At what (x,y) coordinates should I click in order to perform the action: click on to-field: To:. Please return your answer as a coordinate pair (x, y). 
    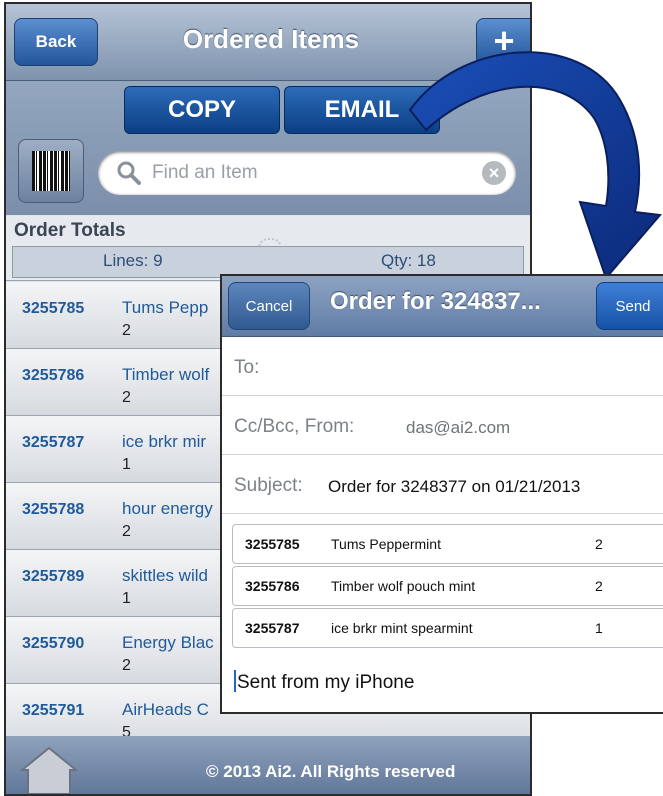
    Looking at the image, I should click on (442, 366).